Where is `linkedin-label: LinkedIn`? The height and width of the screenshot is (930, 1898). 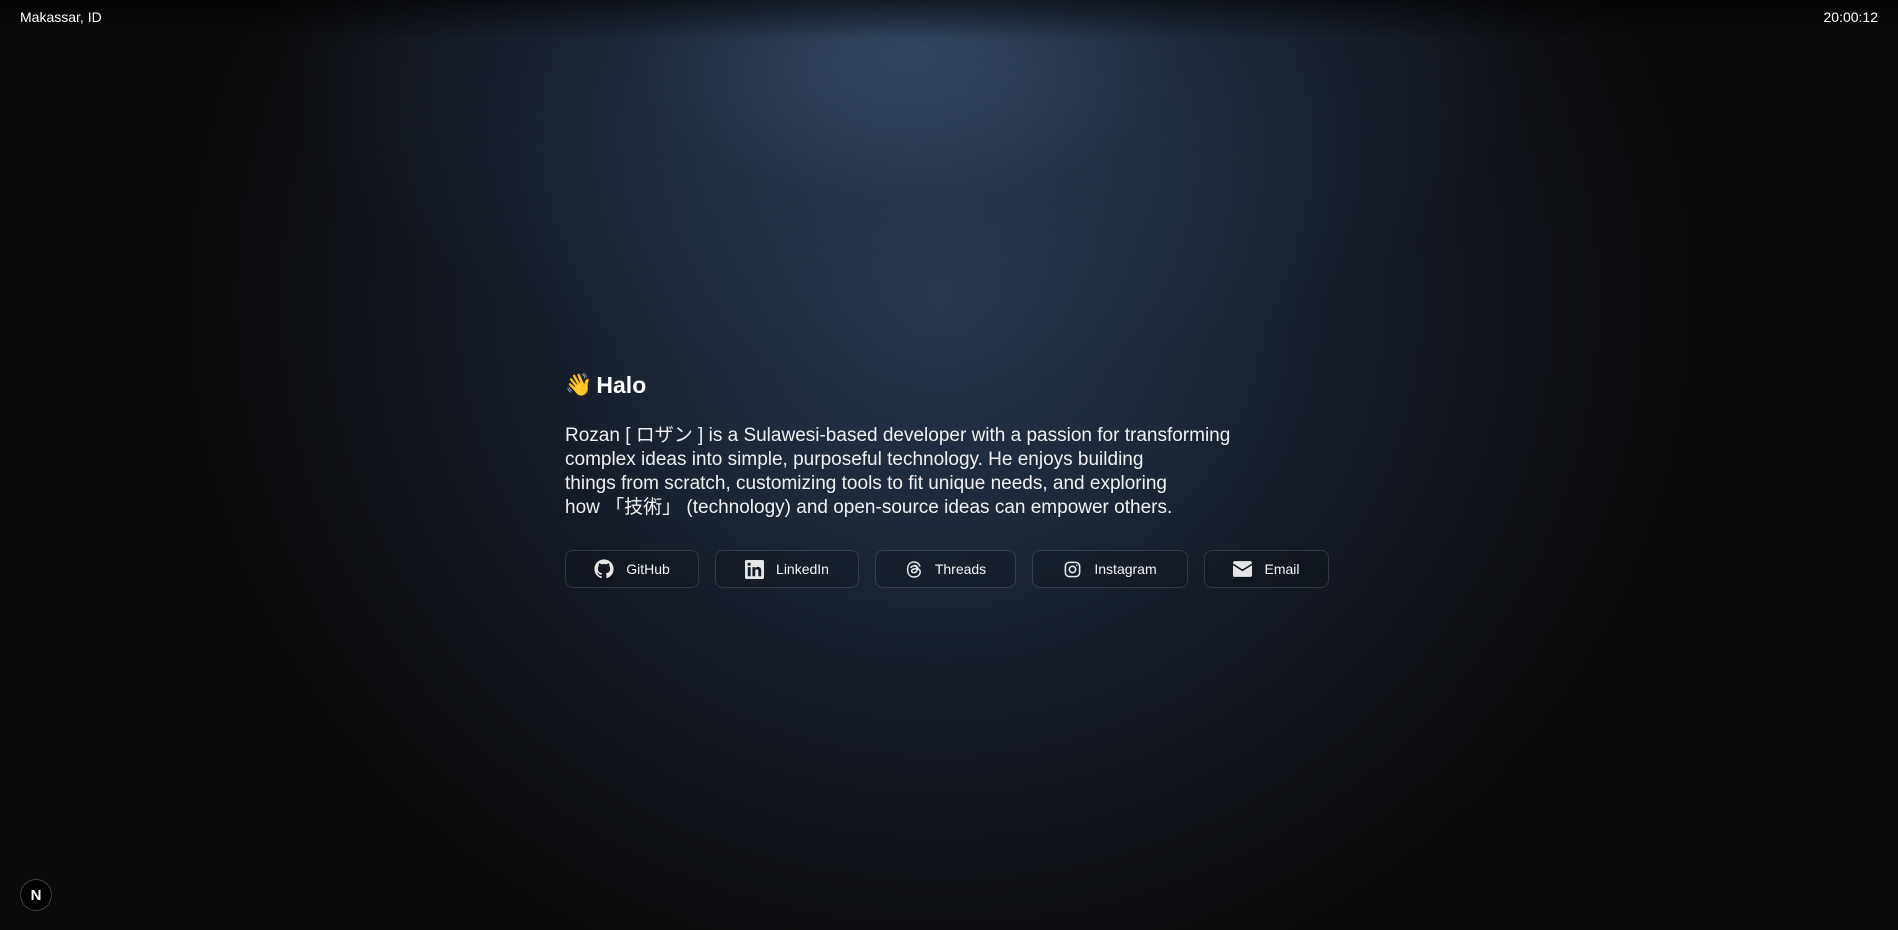 linkedin-label: LinkedIn is located at coordinates (802, 569).